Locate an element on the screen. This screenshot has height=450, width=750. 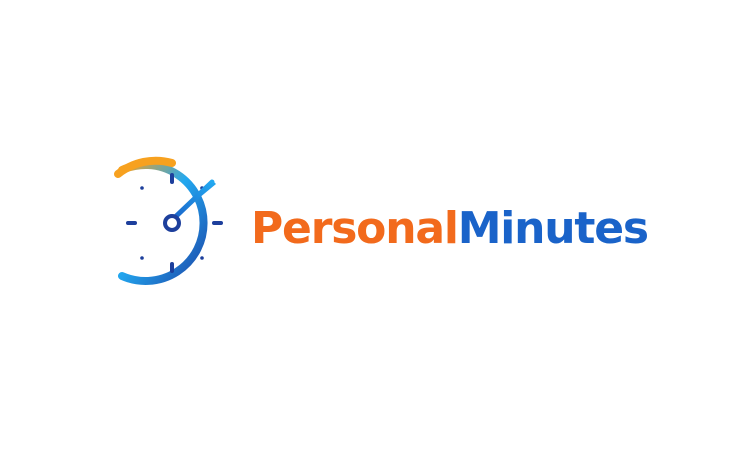
brand-wordmark: PersonalMinutes is located at coordinates (450, 229).